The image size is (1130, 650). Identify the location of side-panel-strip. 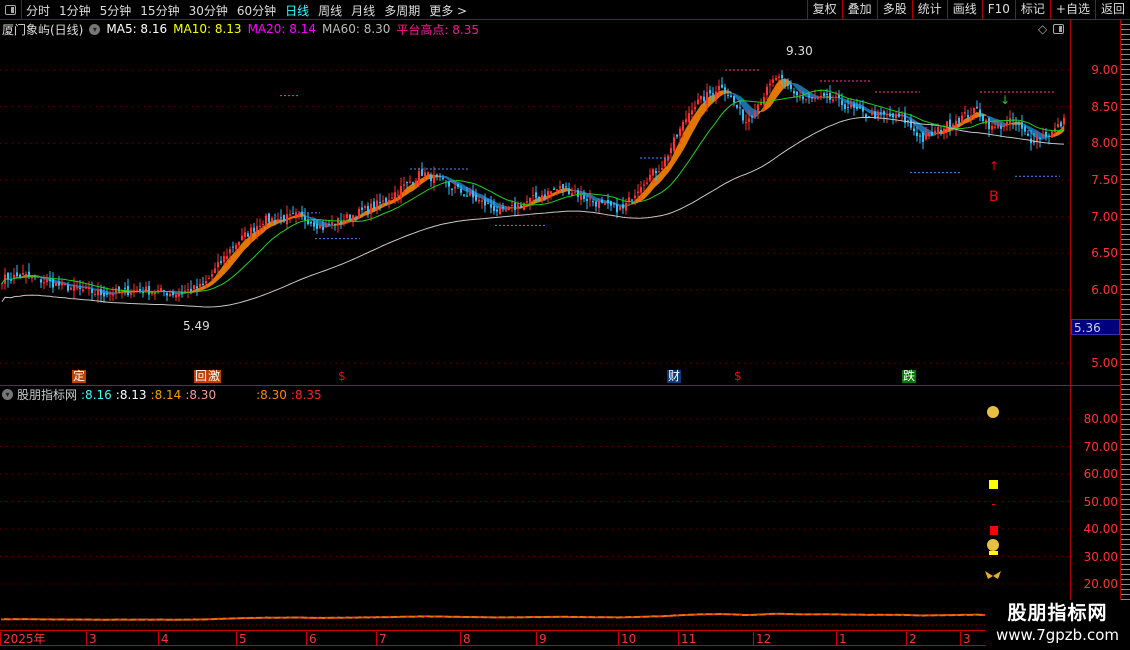
(1125, 325).